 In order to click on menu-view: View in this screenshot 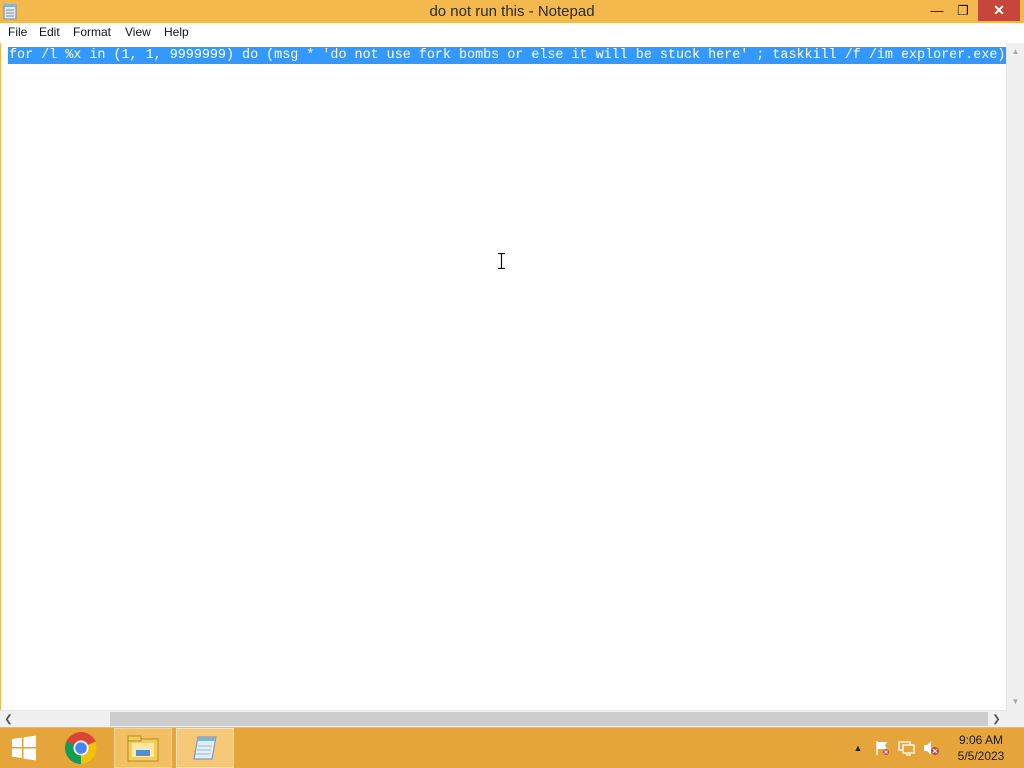, I will do `click(138, 32)`.